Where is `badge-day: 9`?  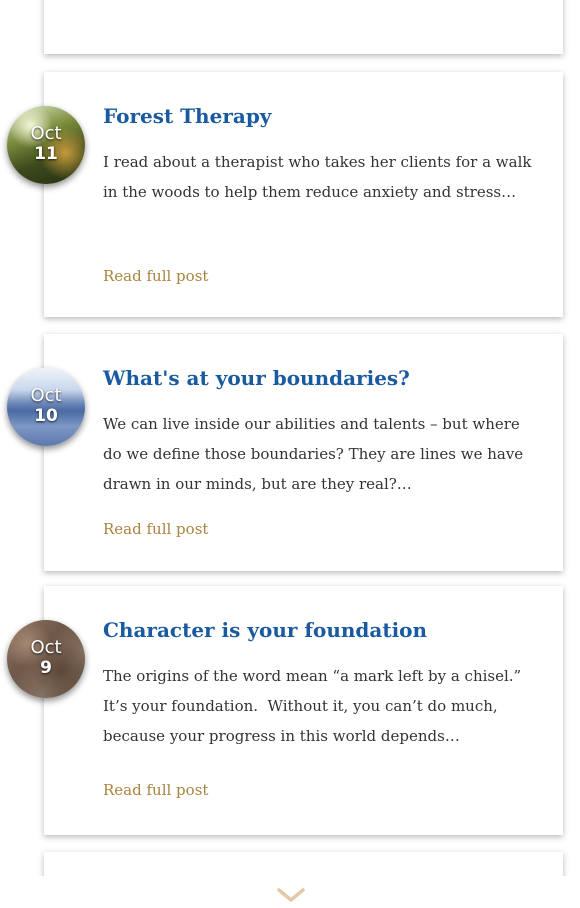 badge-day: 9 is located at coordinates (46, 668).